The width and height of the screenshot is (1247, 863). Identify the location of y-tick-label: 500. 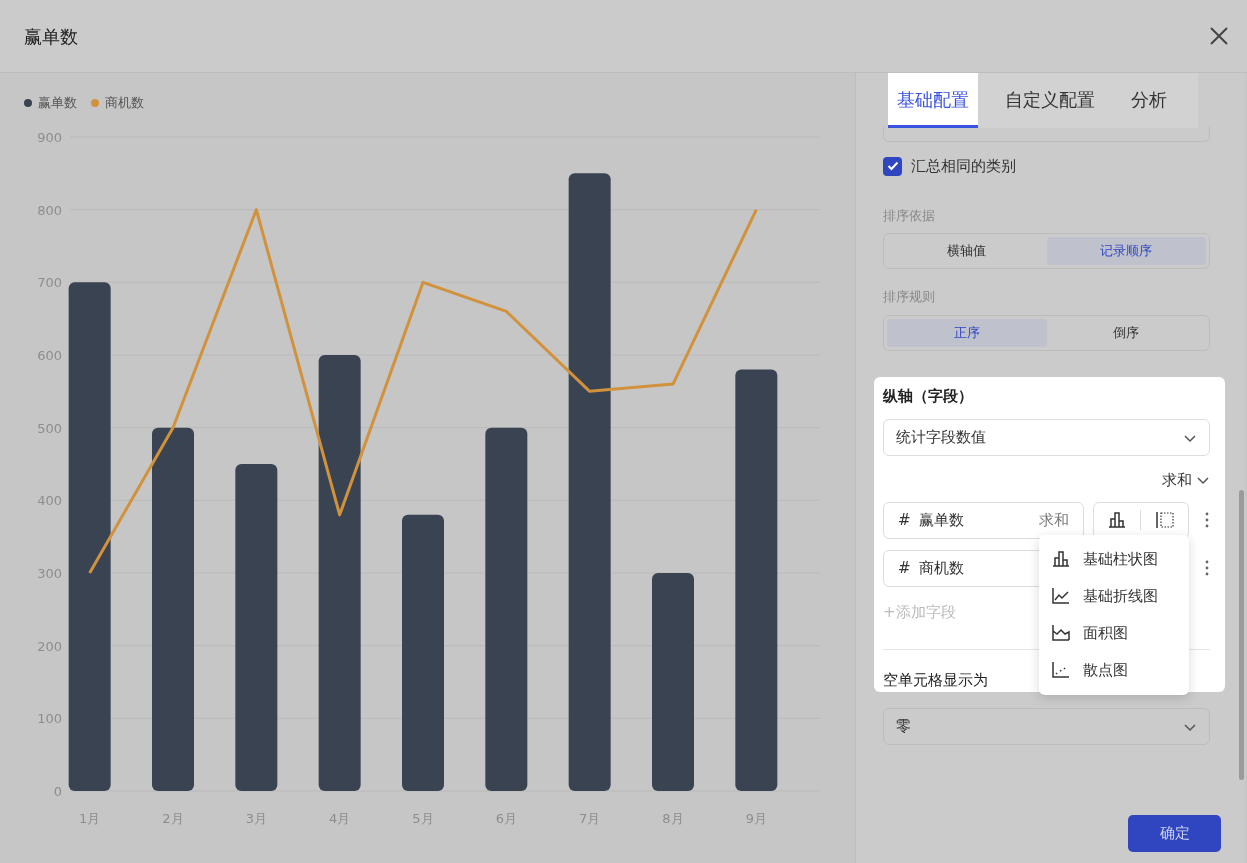
(49, 428).